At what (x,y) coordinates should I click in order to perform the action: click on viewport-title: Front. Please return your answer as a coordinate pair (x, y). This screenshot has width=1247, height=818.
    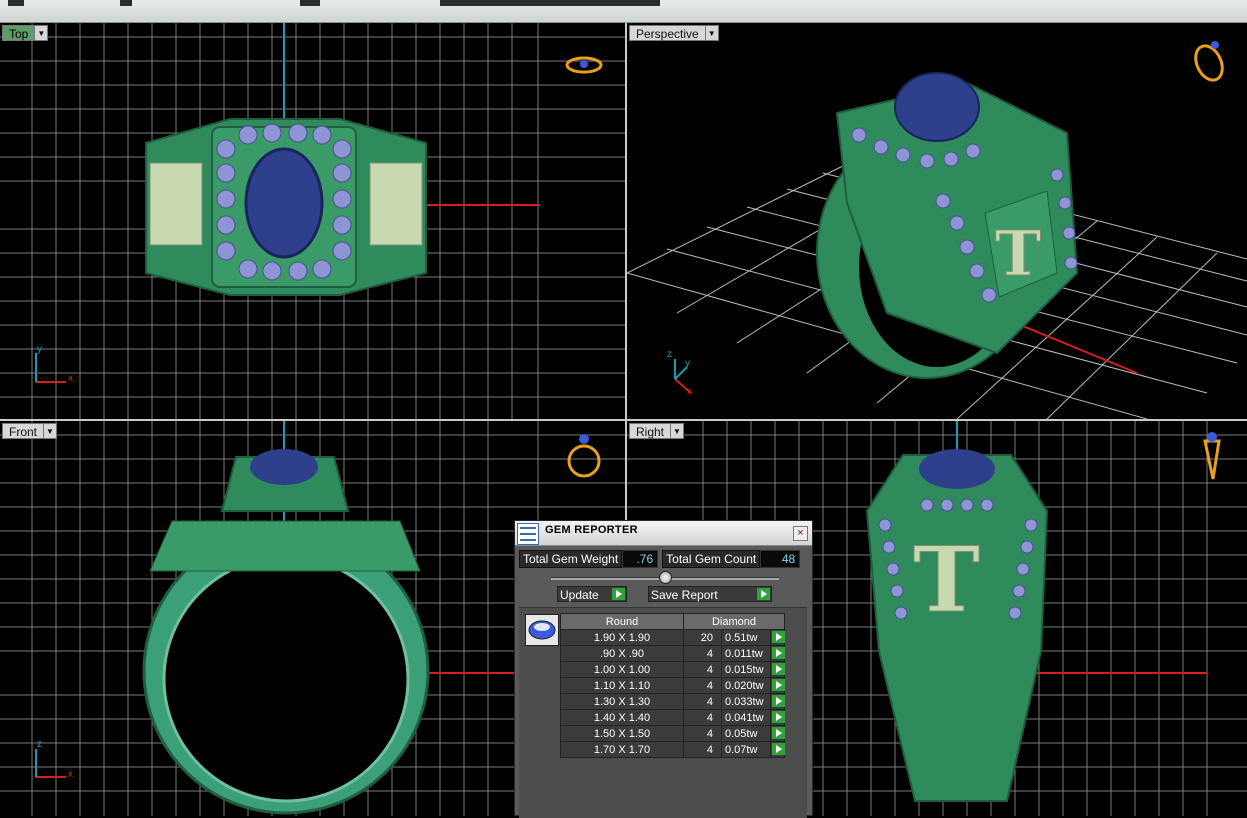
    Looking at the image, I should click on (23, 431).